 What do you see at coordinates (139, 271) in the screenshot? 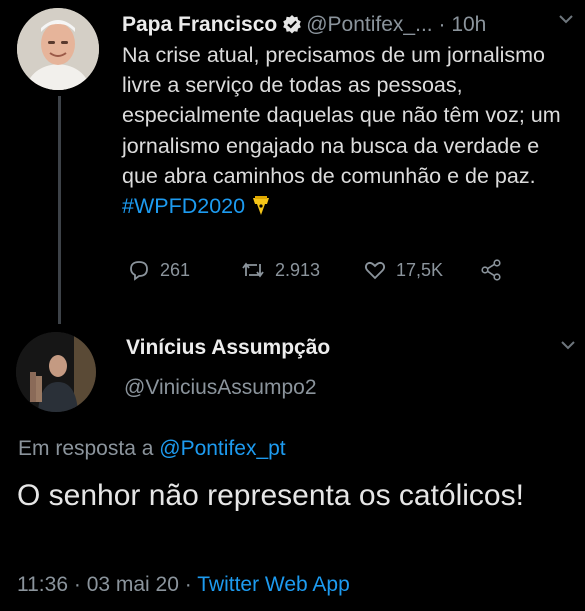
I see `reply-icon` at bounding box center [139, 271].